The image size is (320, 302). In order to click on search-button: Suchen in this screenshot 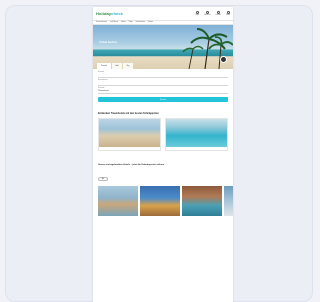, I will do `click(163, 99)`.